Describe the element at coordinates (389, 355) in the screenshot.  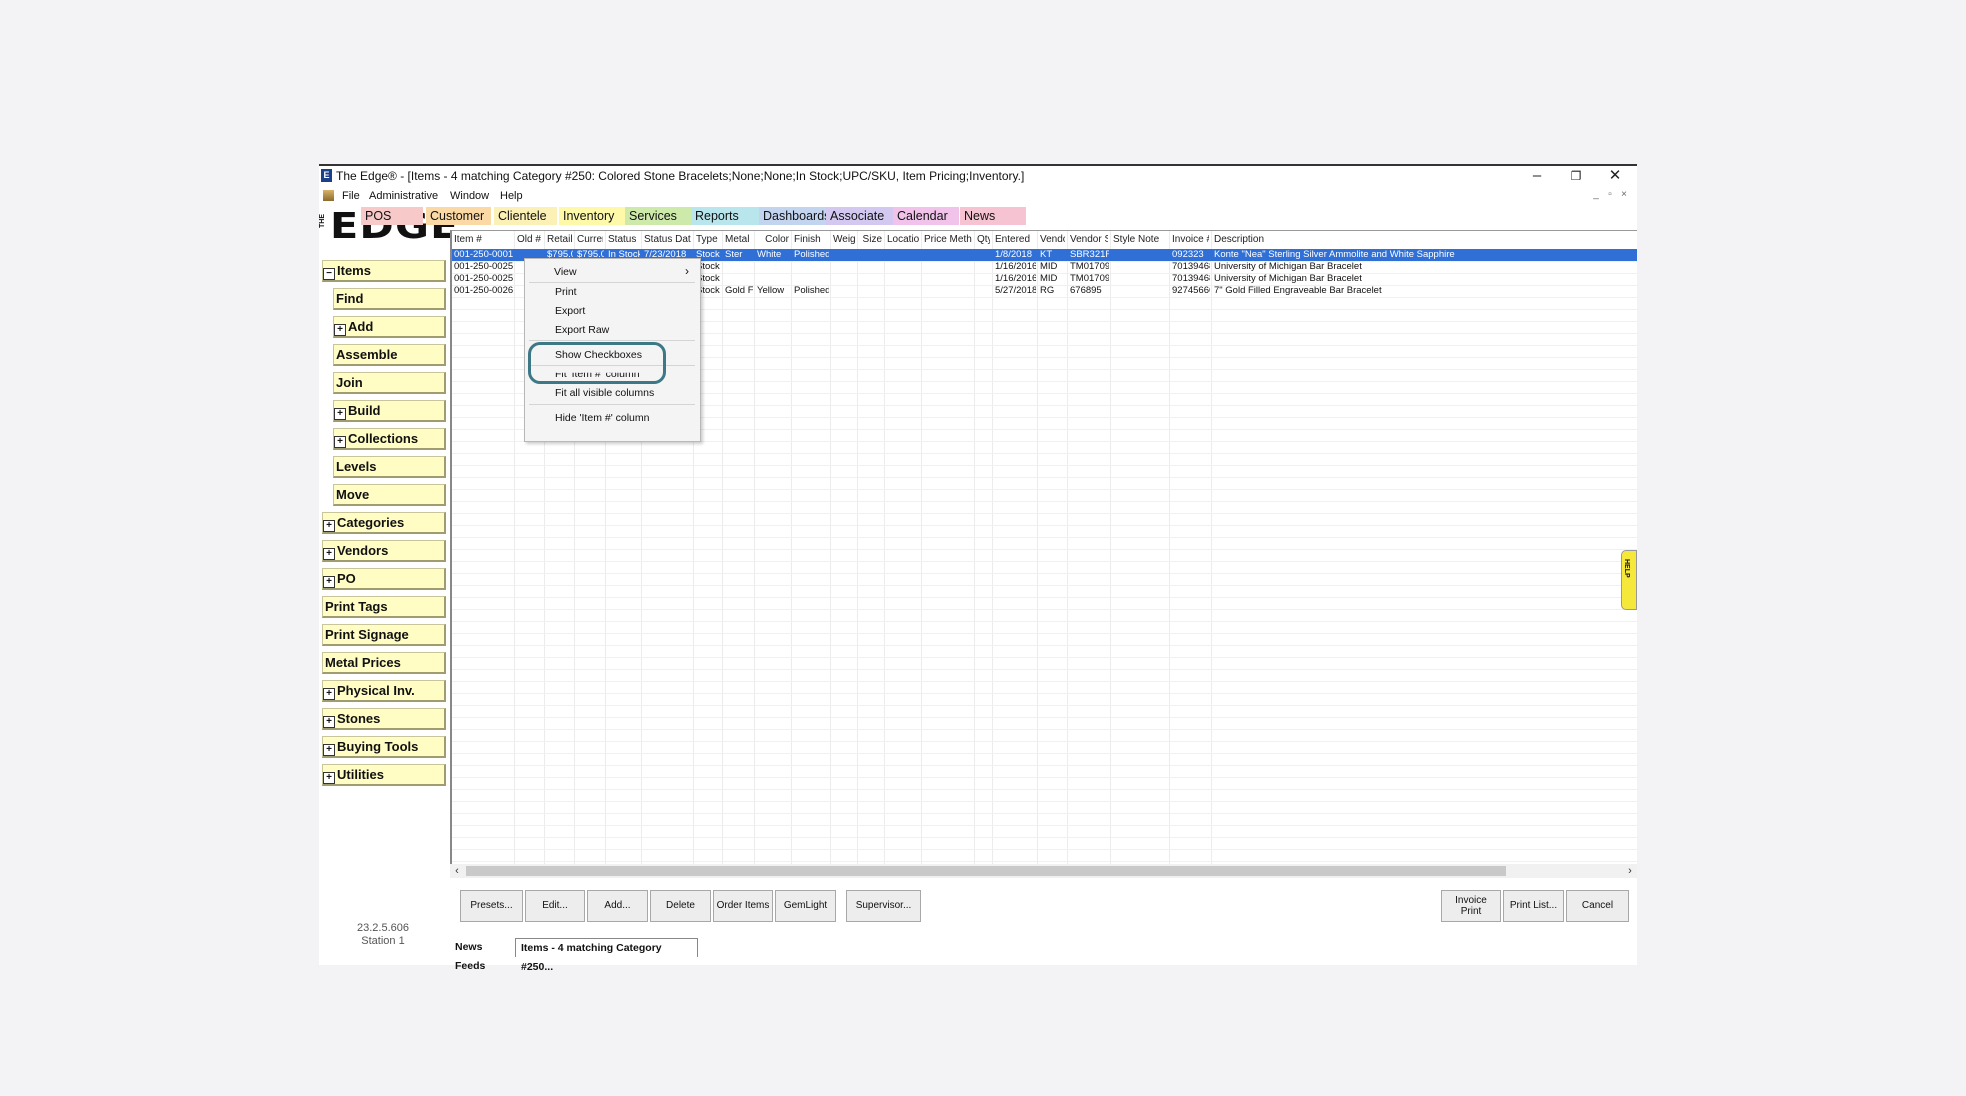
I see `sidebar-item-assemble: Assemble` at that location.